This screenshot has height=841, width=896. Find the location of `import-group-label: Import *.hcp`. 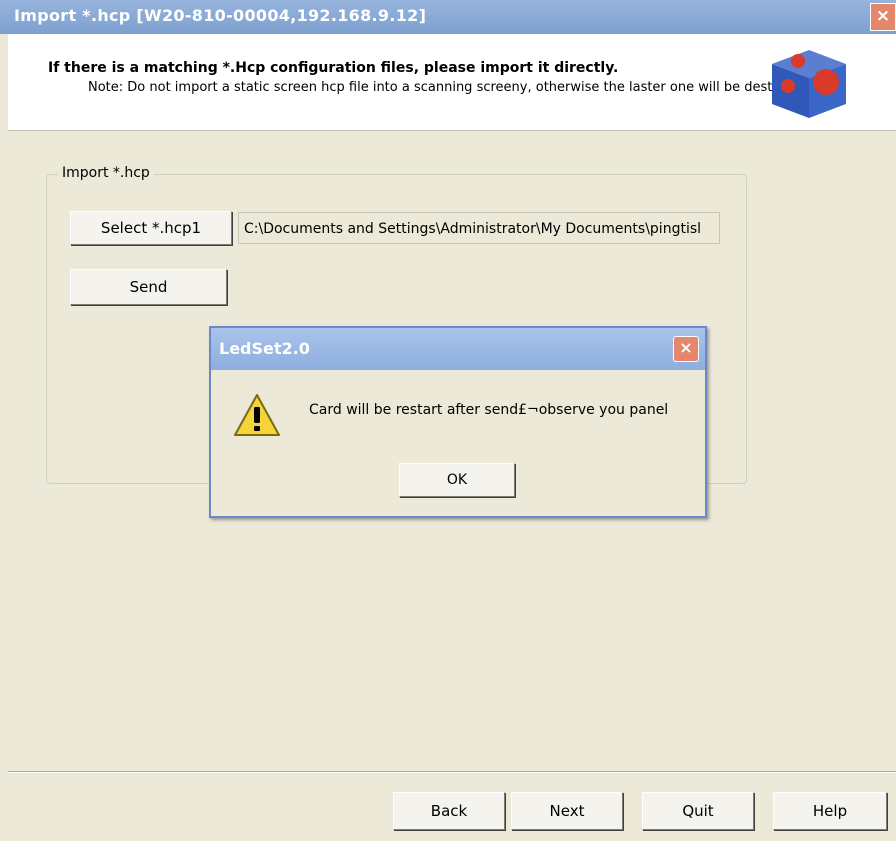

import-group-label: Import *.hcp is located at coordinates (106, 173).